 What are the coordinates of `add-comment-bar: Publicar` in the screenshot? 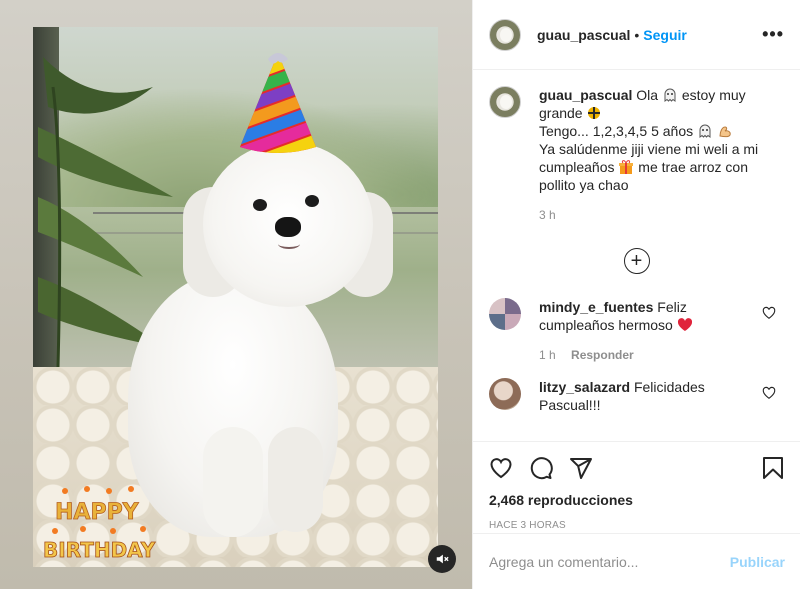 It's located at (636, 561).